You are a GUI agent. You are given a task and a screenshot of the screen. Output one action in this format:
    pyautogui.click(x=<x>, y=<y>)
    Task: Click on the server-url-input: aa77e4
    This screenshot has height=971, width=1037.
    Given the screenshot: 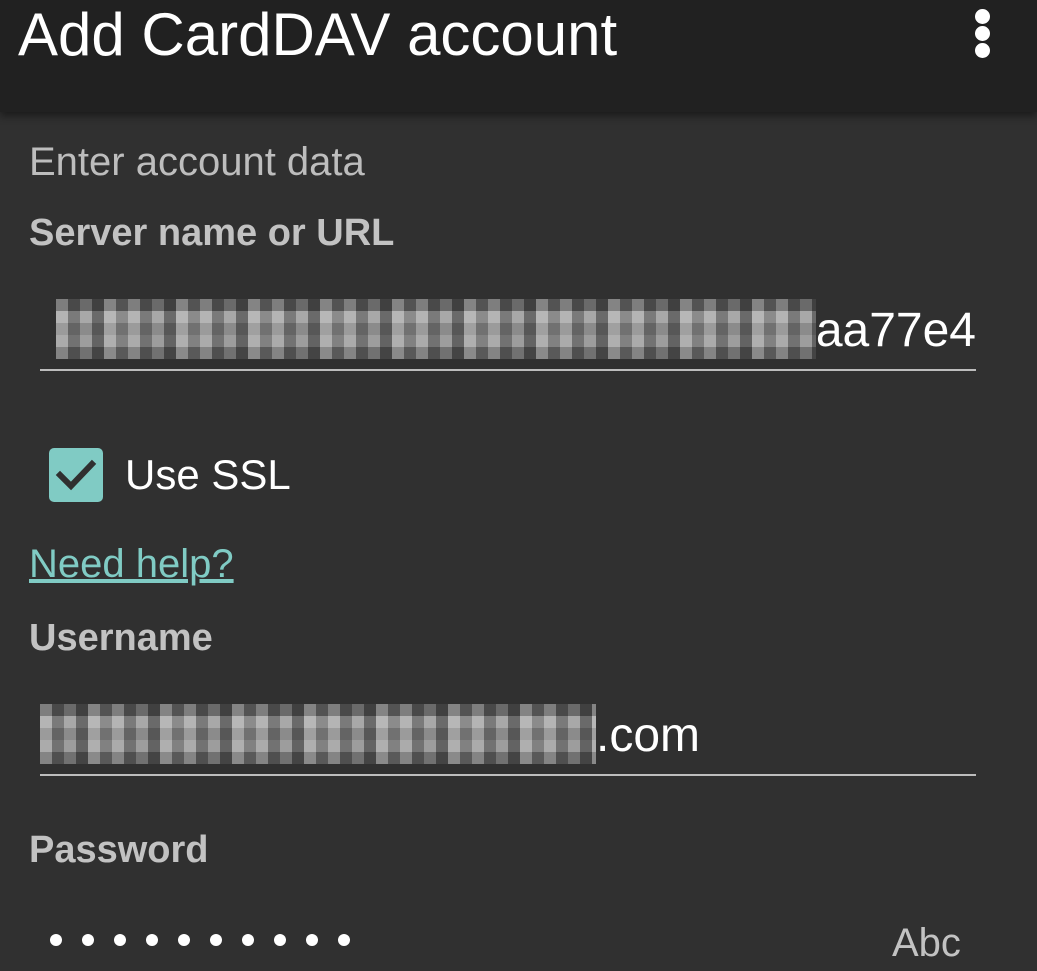 What is the action you would take?
    pyautogui.click(x=508, y=330)
    